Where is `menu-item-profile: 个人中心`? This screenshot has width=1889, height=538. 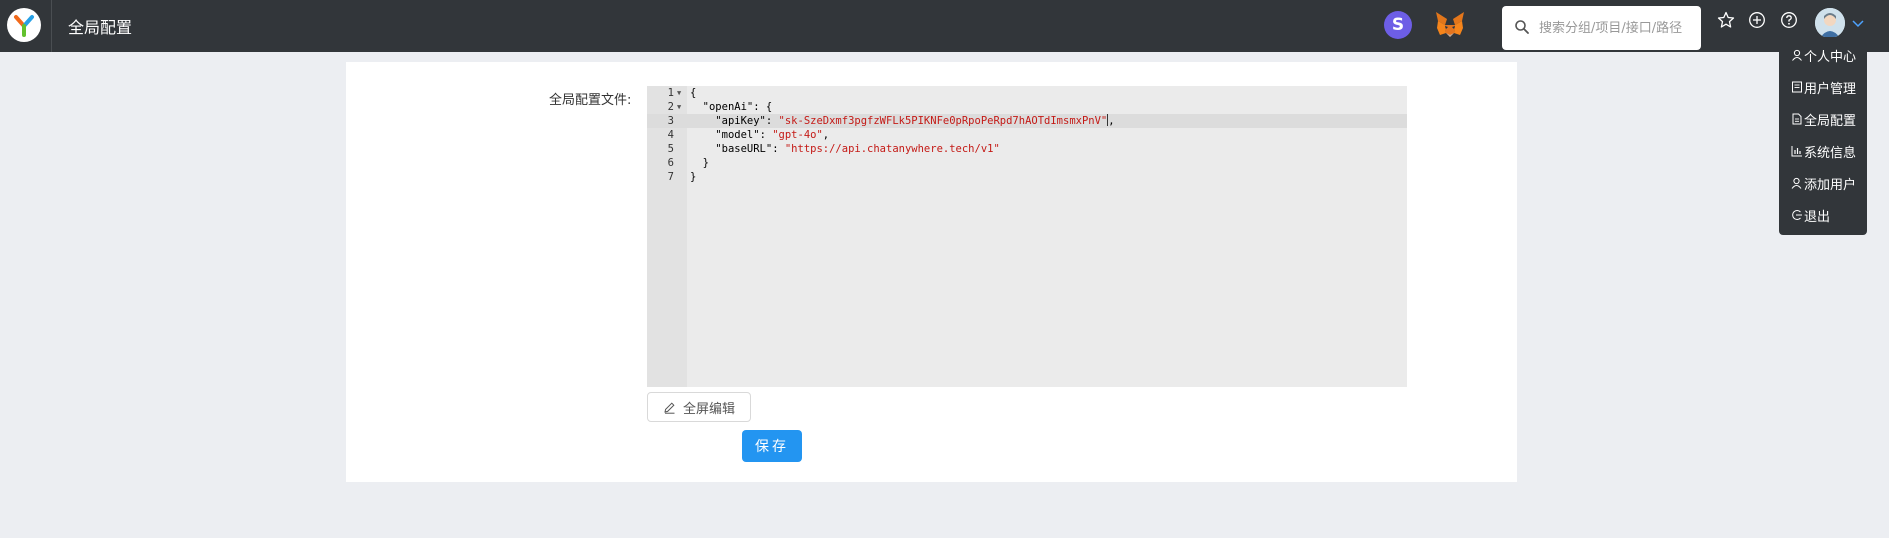 menu-item-profile: 个人中心 is located at coordinates (1823, 55).